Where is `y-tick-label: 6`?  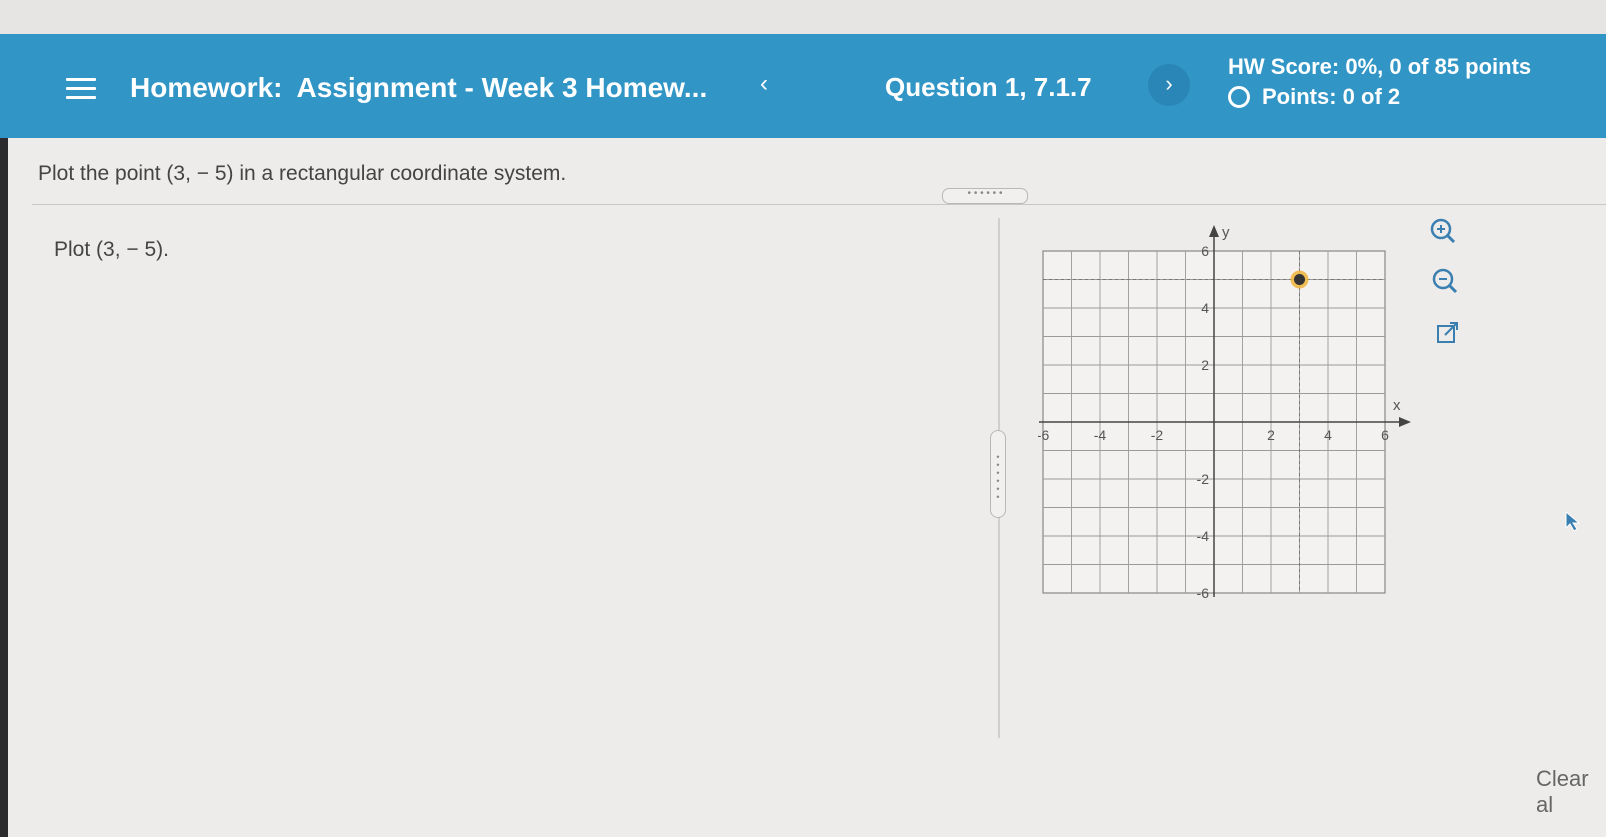 y-tick-label: 6 is located at coordinates (1205, 251).